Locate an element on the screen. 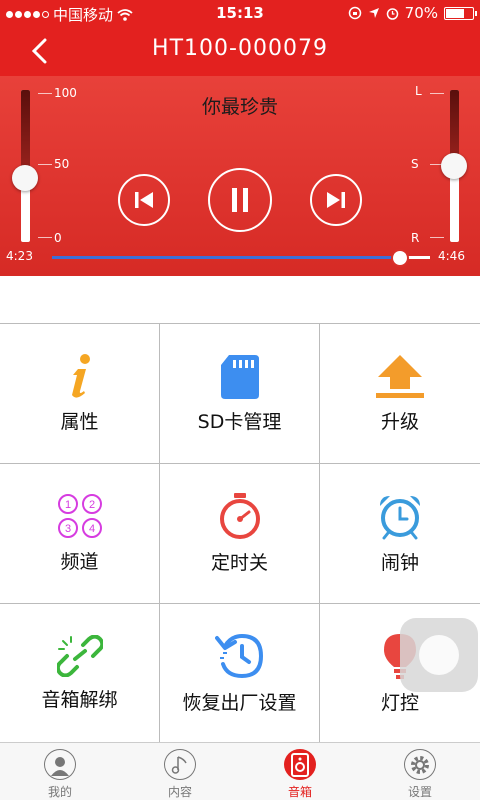  assistive-touch-button is located at coordinates (439, 655).